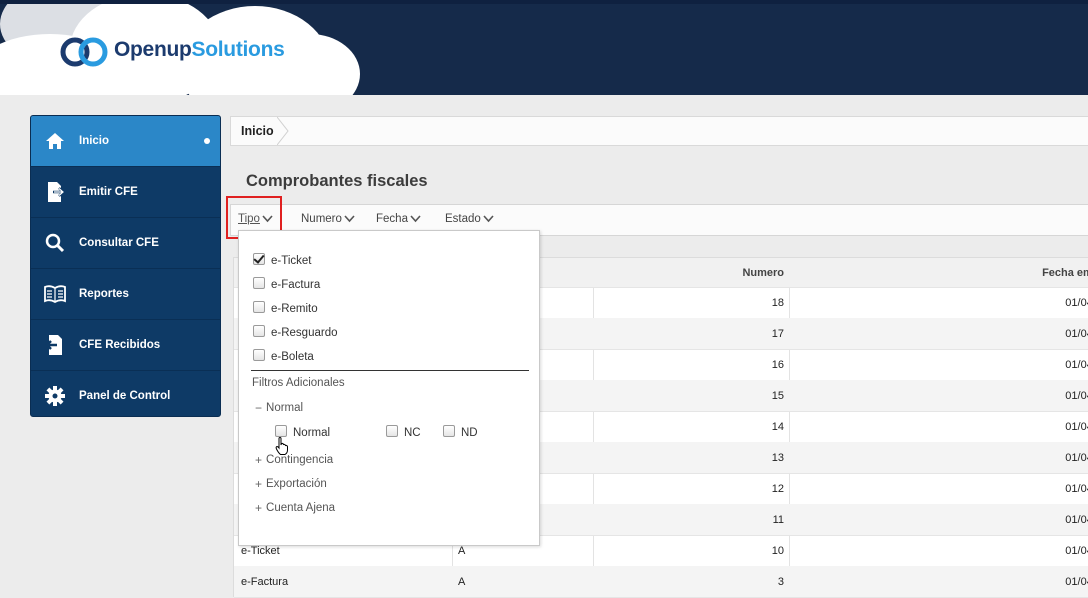 The height and width of the screenshot is (598, 1088). I want to click on cell-numero: 10, so click(777, 550).